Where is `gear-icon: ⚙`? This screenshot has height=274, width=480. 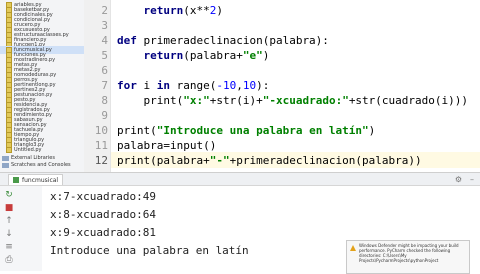 gear-icon: ⚙ is located at coordinates (458, 179).